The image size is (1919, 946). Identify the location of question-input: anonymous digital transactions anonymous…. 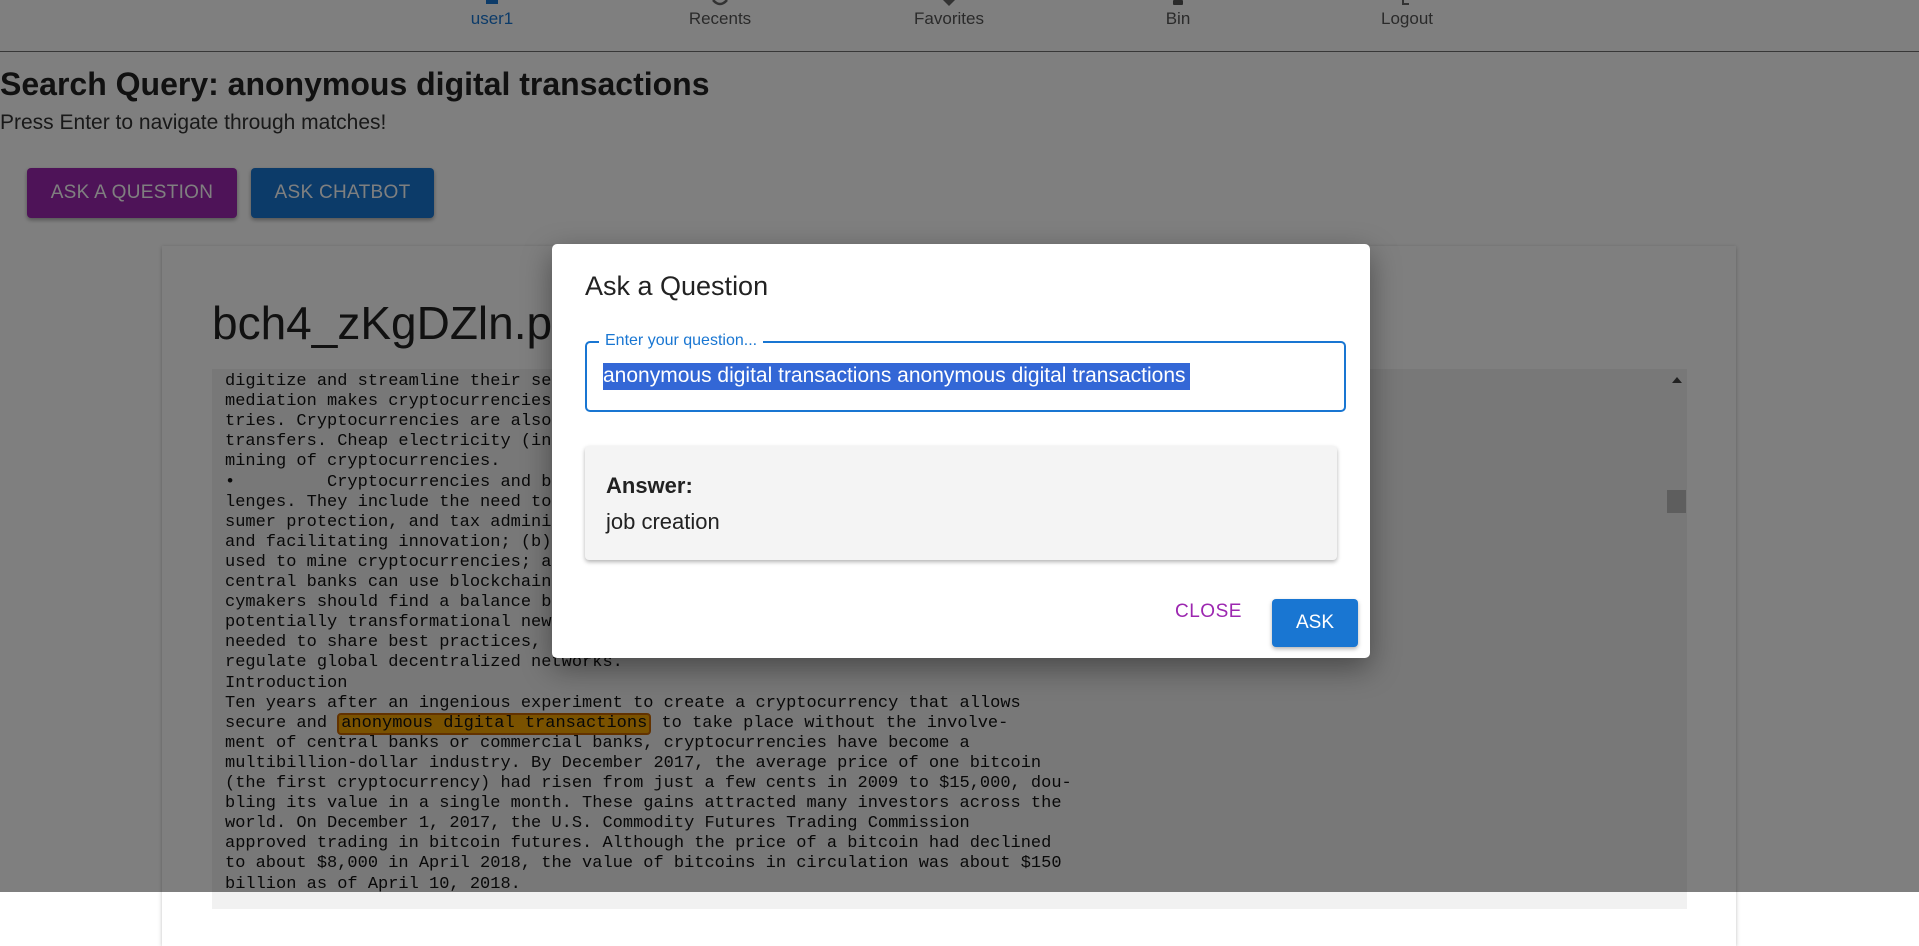
(896, 376).